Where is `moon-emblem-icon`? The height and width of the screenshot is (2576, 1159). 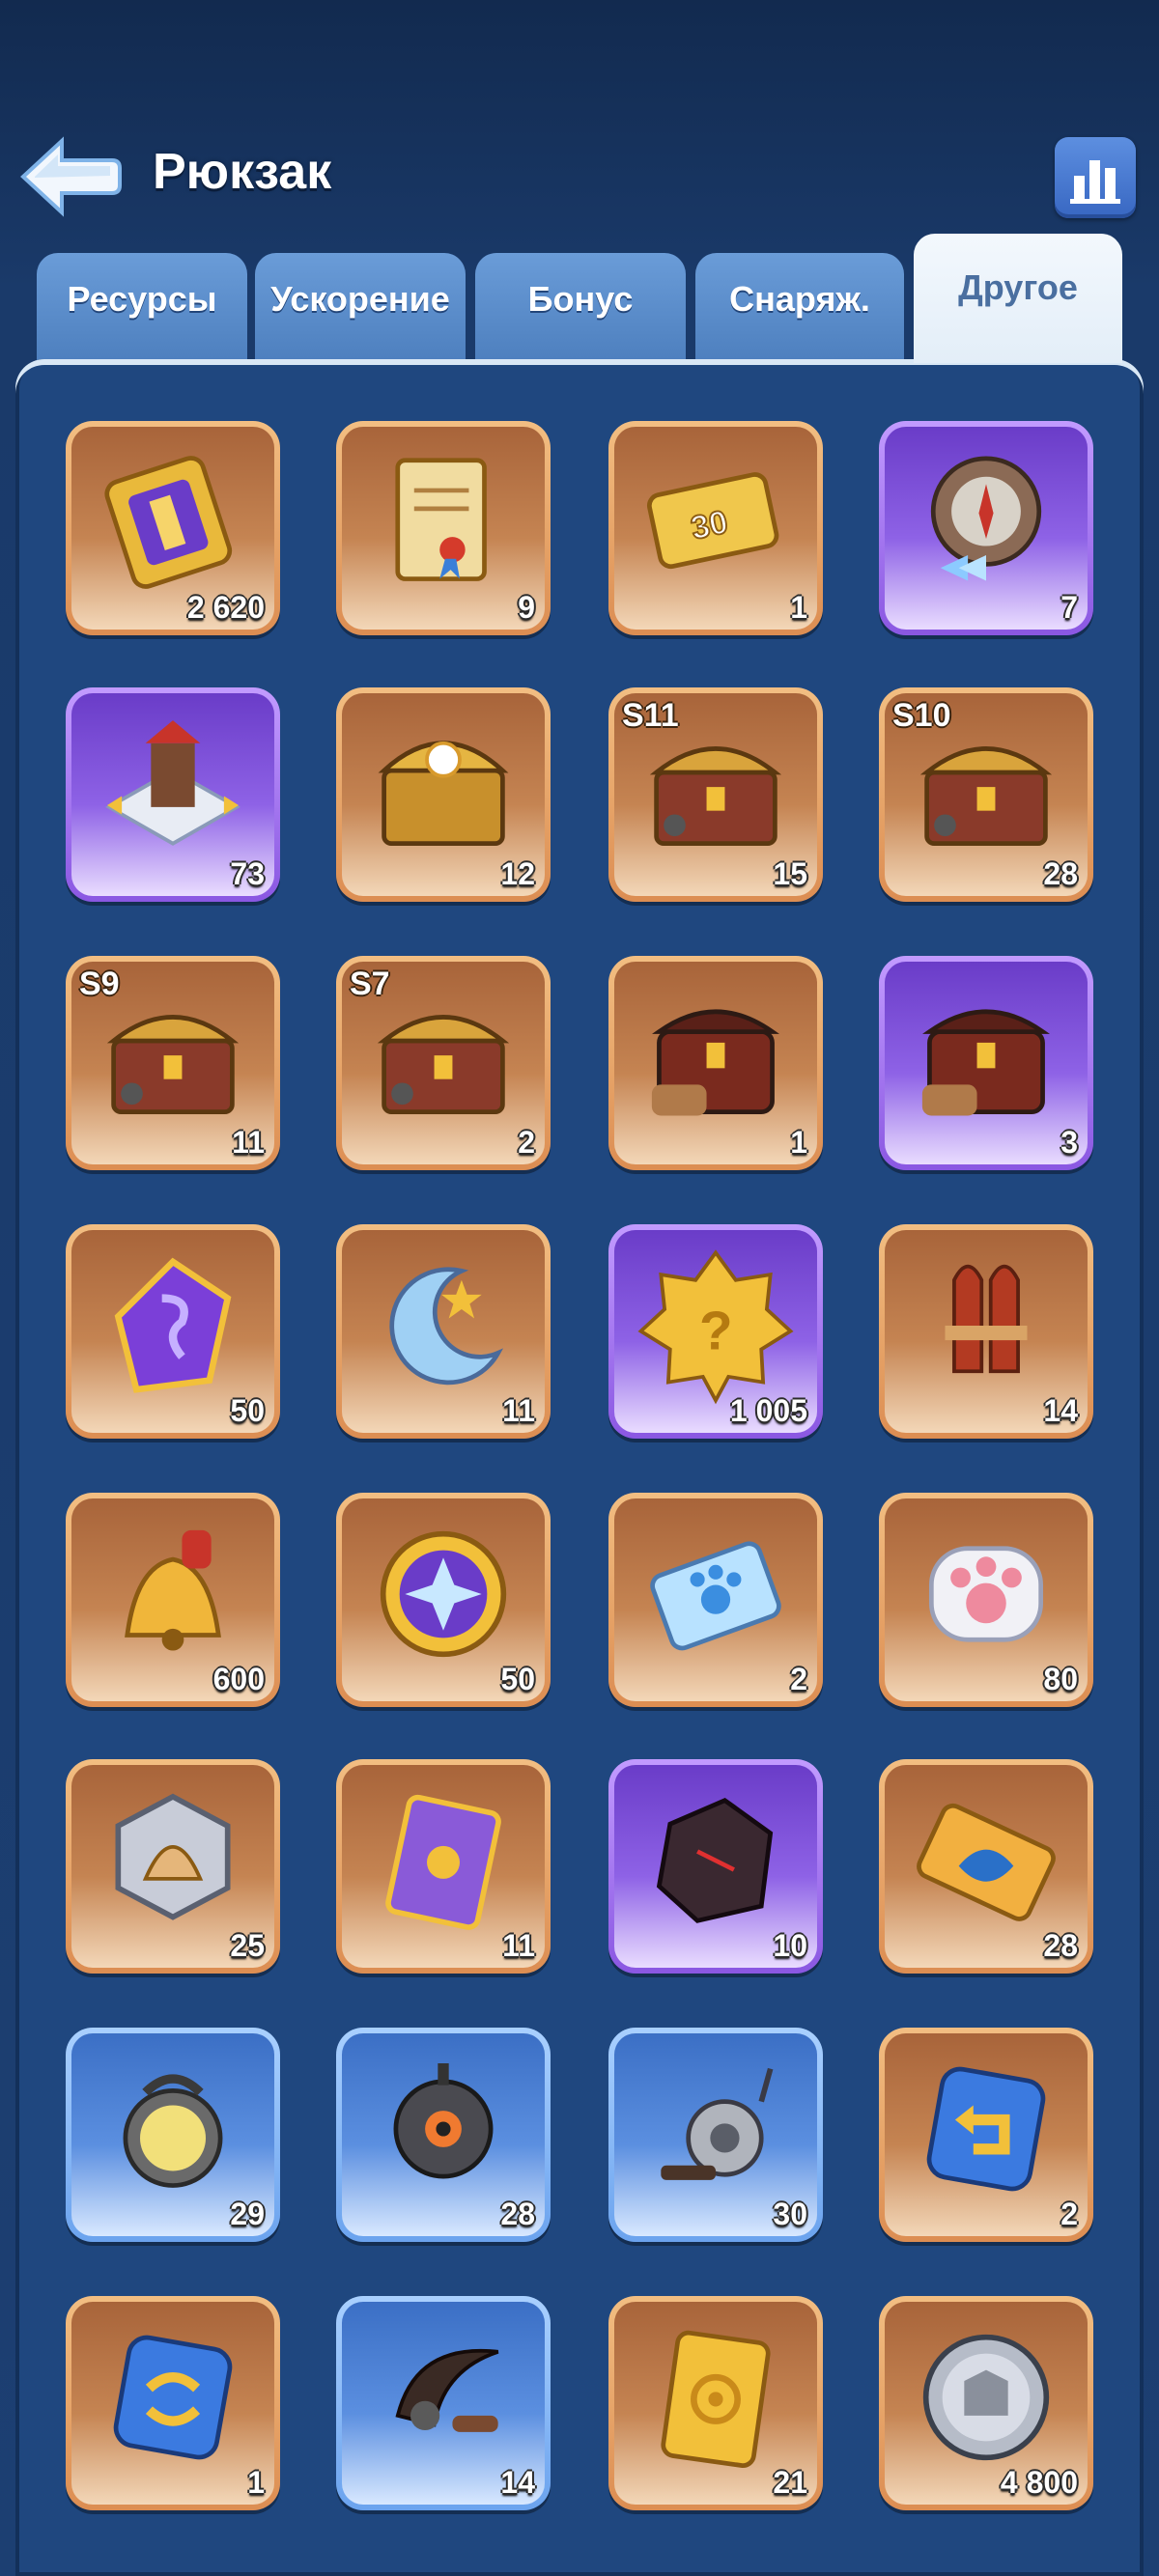 moon-emblem-icon is located at coordinates (447, 1327).